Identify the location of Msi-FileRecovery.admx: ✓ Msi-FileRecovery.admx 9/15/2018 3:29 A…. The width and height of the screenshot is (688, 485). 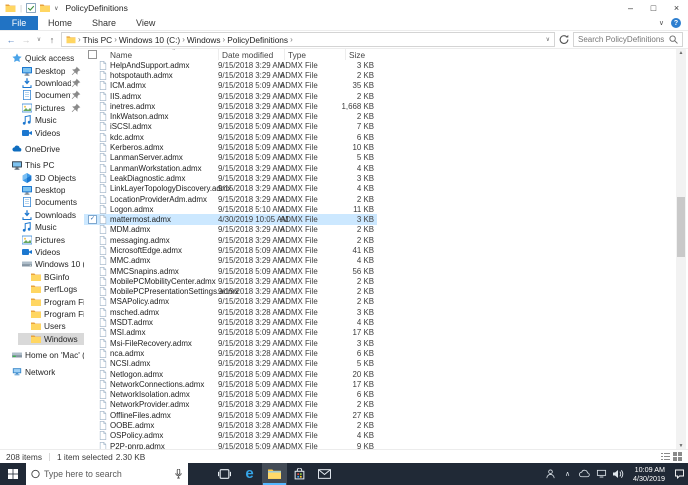
(230, 343).